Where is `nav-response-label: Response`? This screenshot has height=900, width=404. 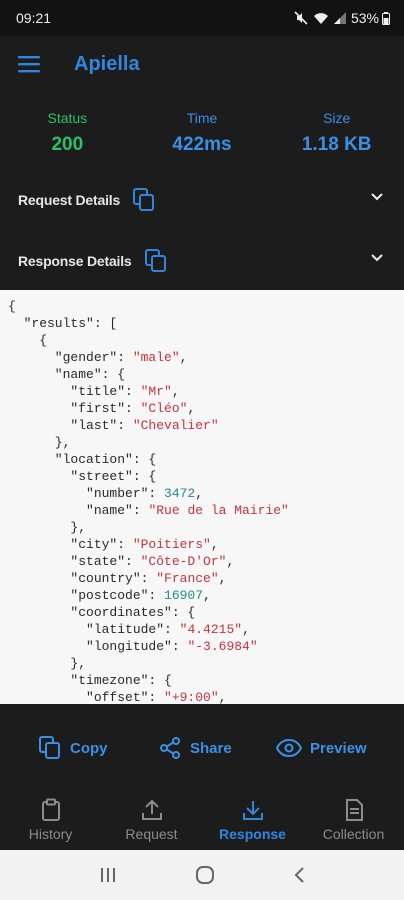 nav-response-label: Response is located at coordinates (252, 834).